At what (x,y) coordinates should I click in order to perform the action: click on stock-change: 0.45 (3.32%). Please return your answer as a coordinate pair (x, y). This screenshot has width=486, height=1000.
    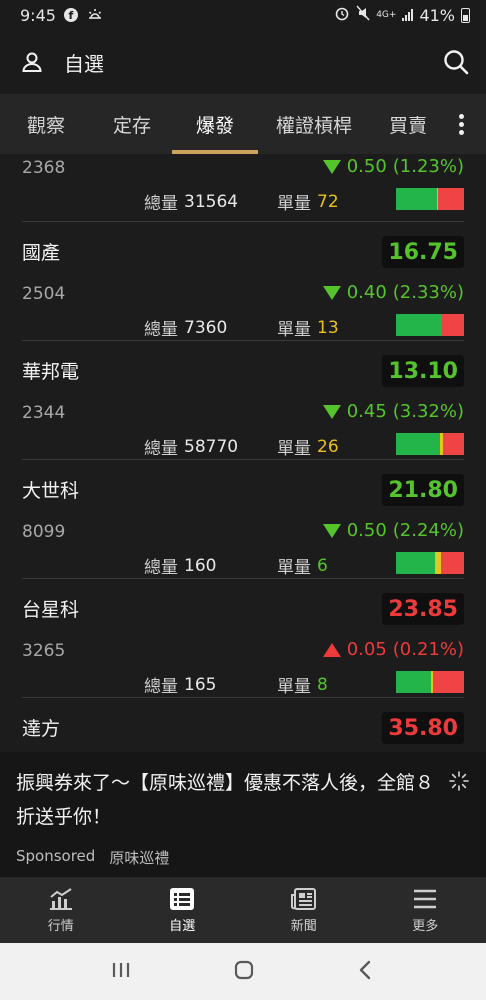
    Looking at the image, I should click on (393, 411).